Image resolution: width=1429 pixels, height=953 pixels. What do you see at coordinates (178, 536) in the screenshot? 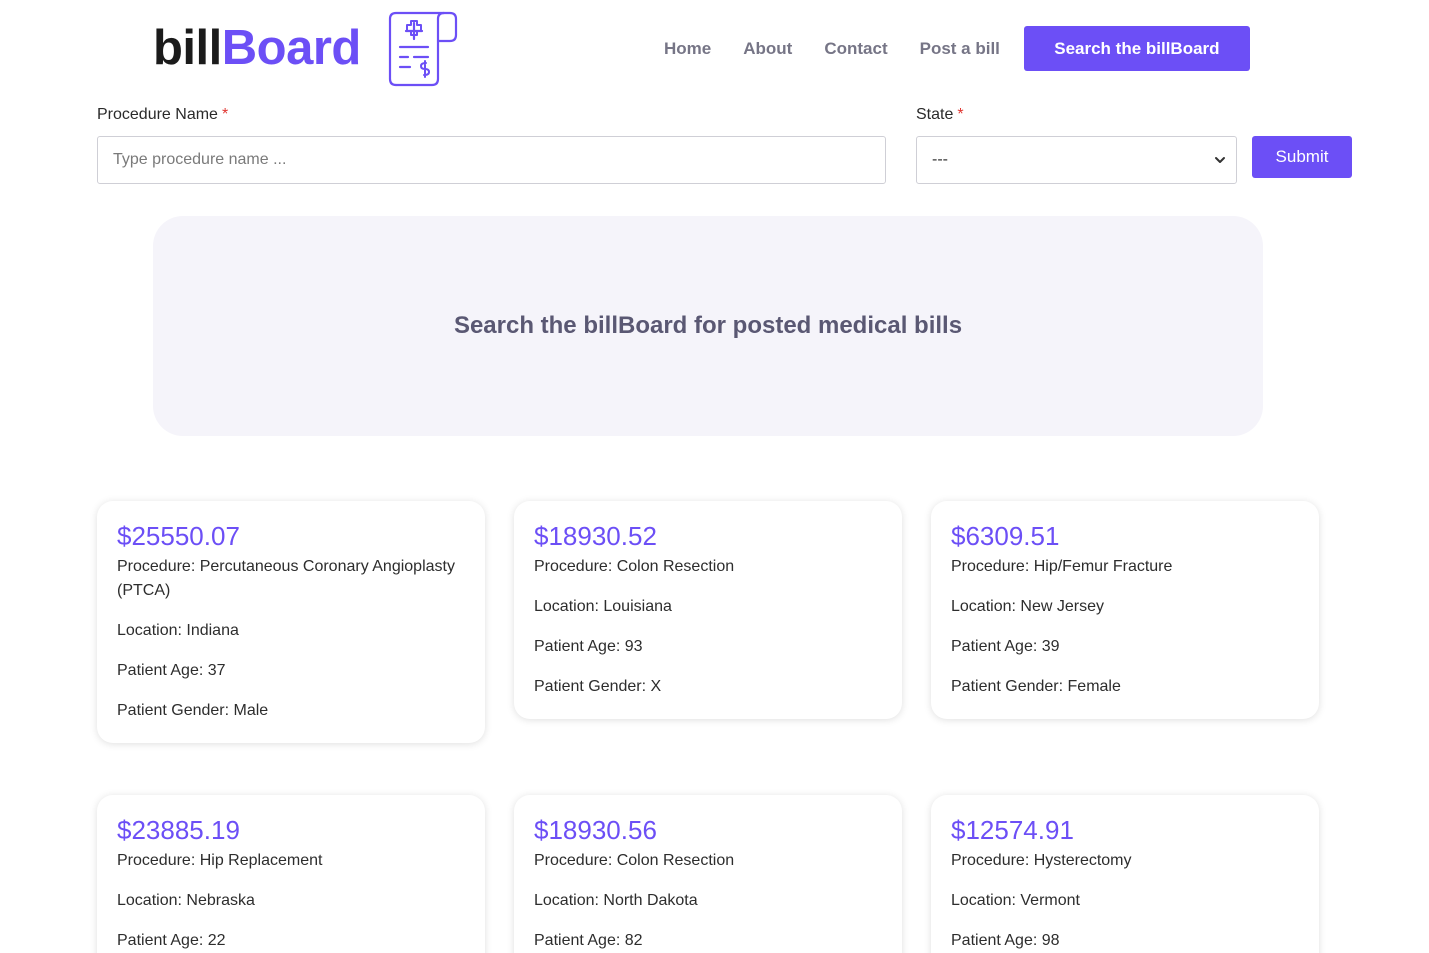
I see `bill-price: $25550.07` at bounding box center [178, 536].